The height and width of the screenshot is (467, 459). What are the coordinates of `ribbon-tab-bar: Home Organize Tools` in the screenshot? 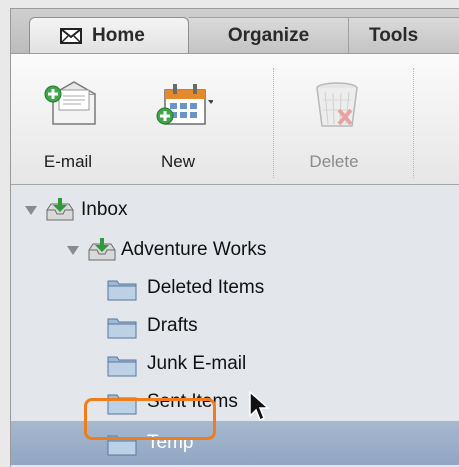 It's located at (235, 31).